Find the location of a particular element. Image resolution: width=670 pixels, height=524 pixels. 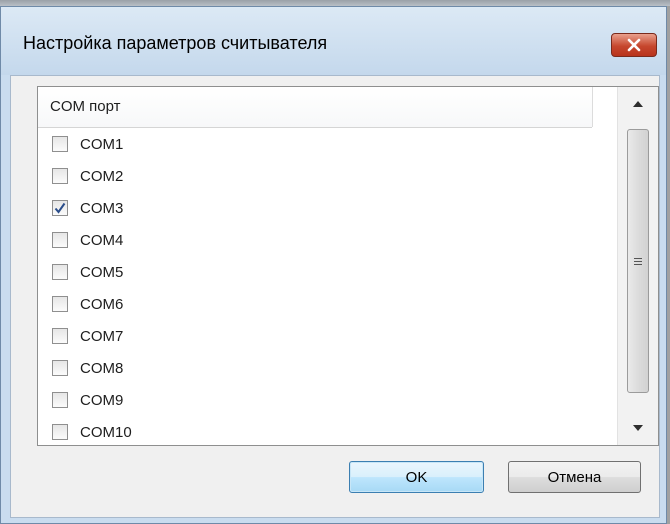

list-item: COM9 is located at coordinates (315, 400).